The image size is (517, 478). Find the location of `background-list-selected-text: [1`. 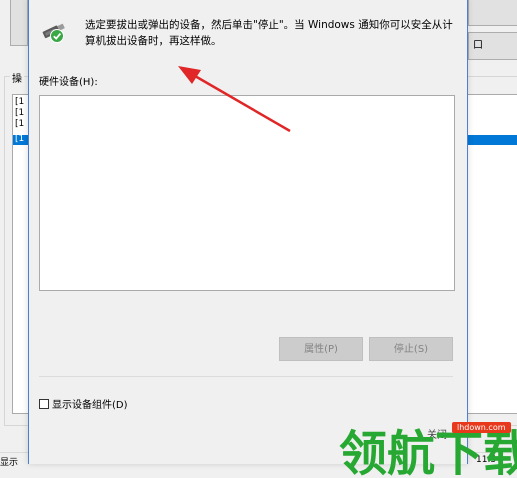

background-list-selected-text: [1 is located at coordinates (20, 139).